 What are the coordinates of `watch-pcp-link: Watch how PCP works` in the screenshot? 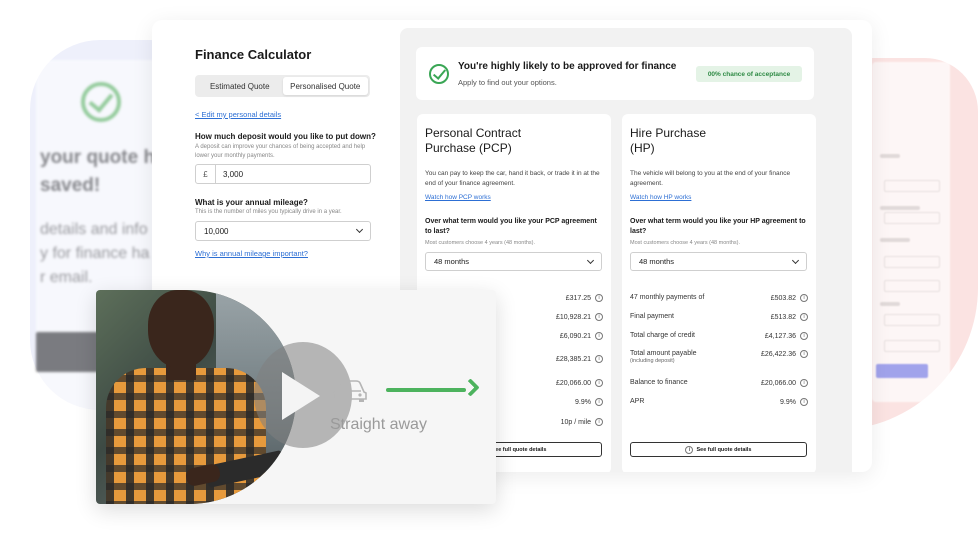 It's located at (458, 197).